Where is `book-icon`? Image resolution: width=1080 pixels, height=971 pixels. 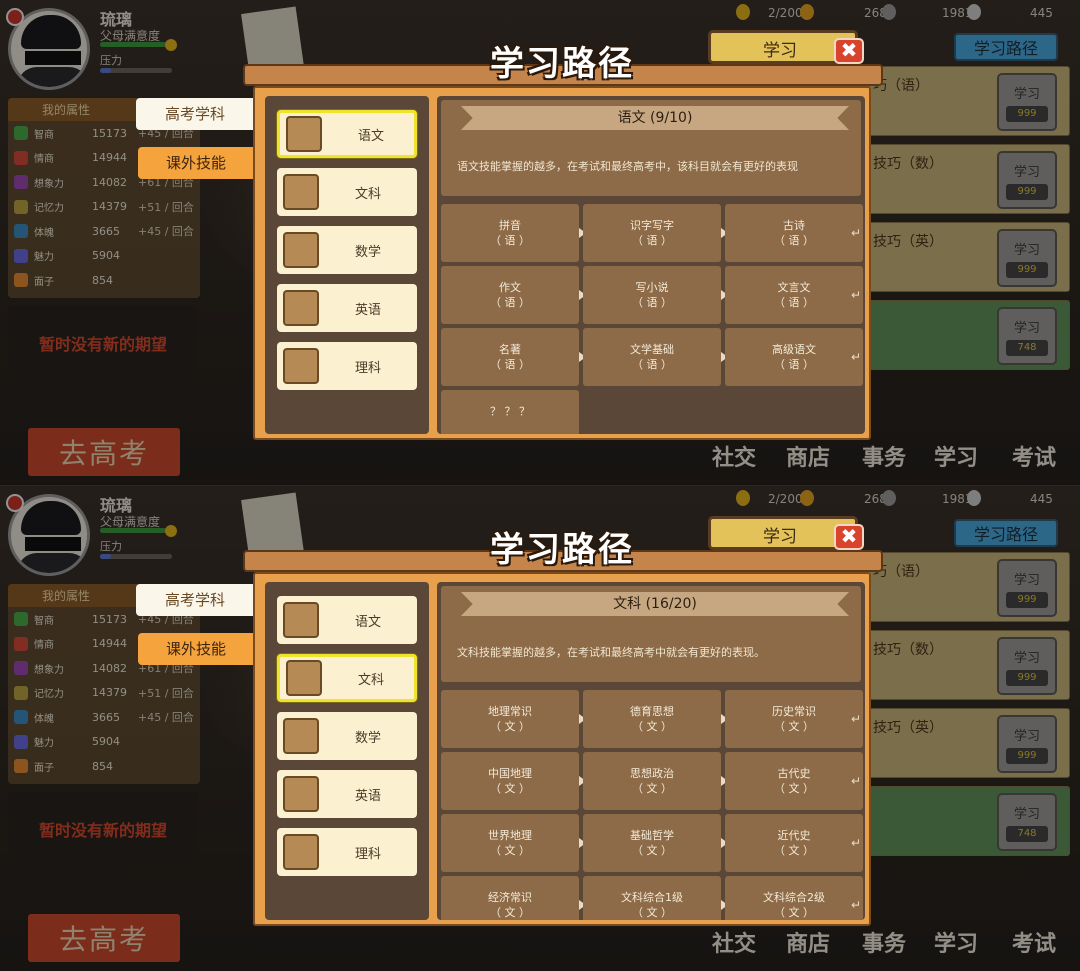
book-icon is located at coordinates (304, 134).